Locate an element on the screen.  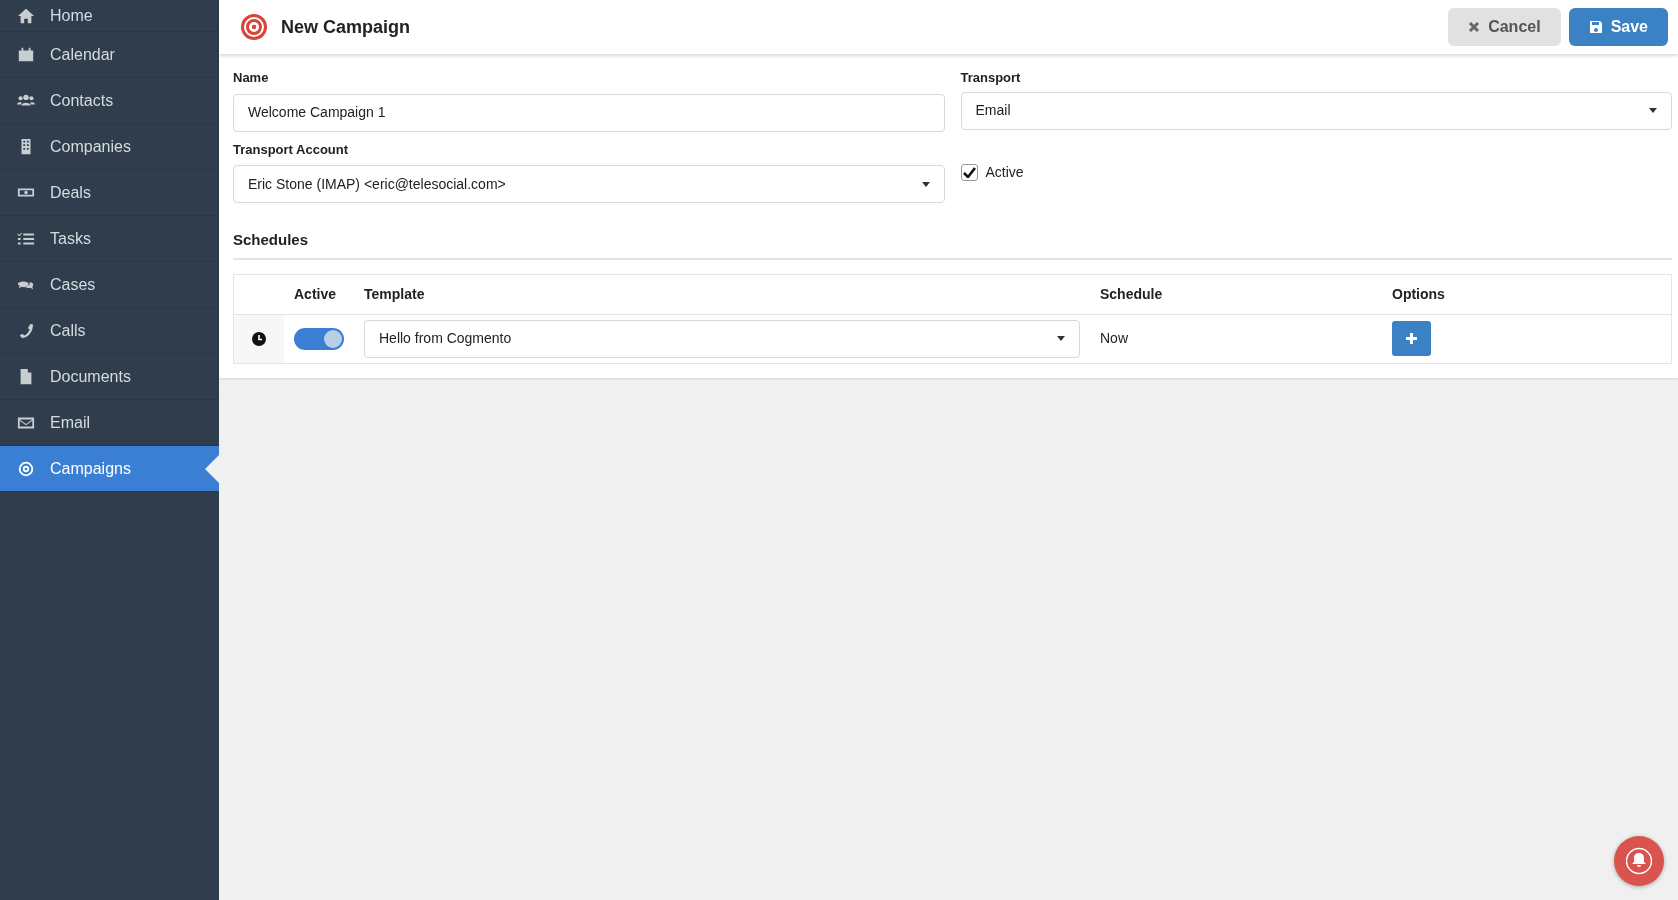
plus-icon is located at coordinates (1411, 338).